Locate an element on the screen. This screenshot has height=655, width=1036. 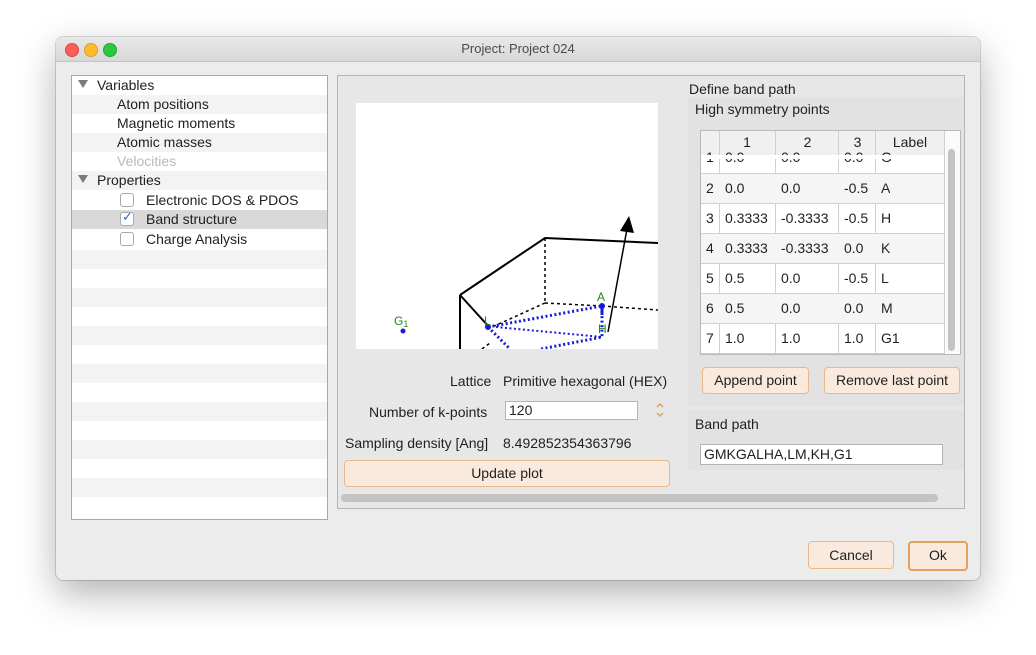
high-symmetry-table: 1 2 3 Label 1 0.0 0.0 0.0 G is located at coordinates (830, 242).